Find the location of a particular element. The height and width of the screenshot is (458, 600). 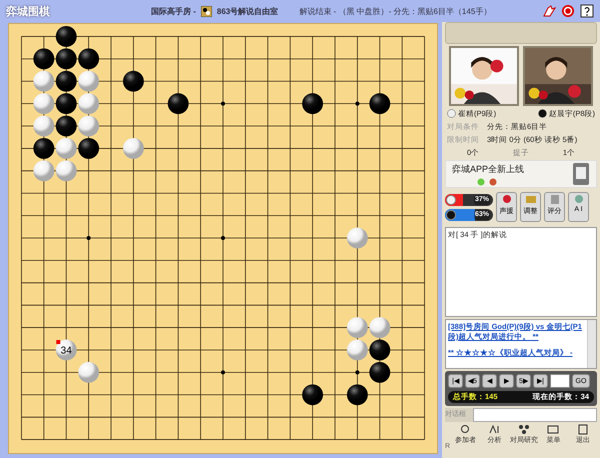

move-input is located at coordinates (560, 381).